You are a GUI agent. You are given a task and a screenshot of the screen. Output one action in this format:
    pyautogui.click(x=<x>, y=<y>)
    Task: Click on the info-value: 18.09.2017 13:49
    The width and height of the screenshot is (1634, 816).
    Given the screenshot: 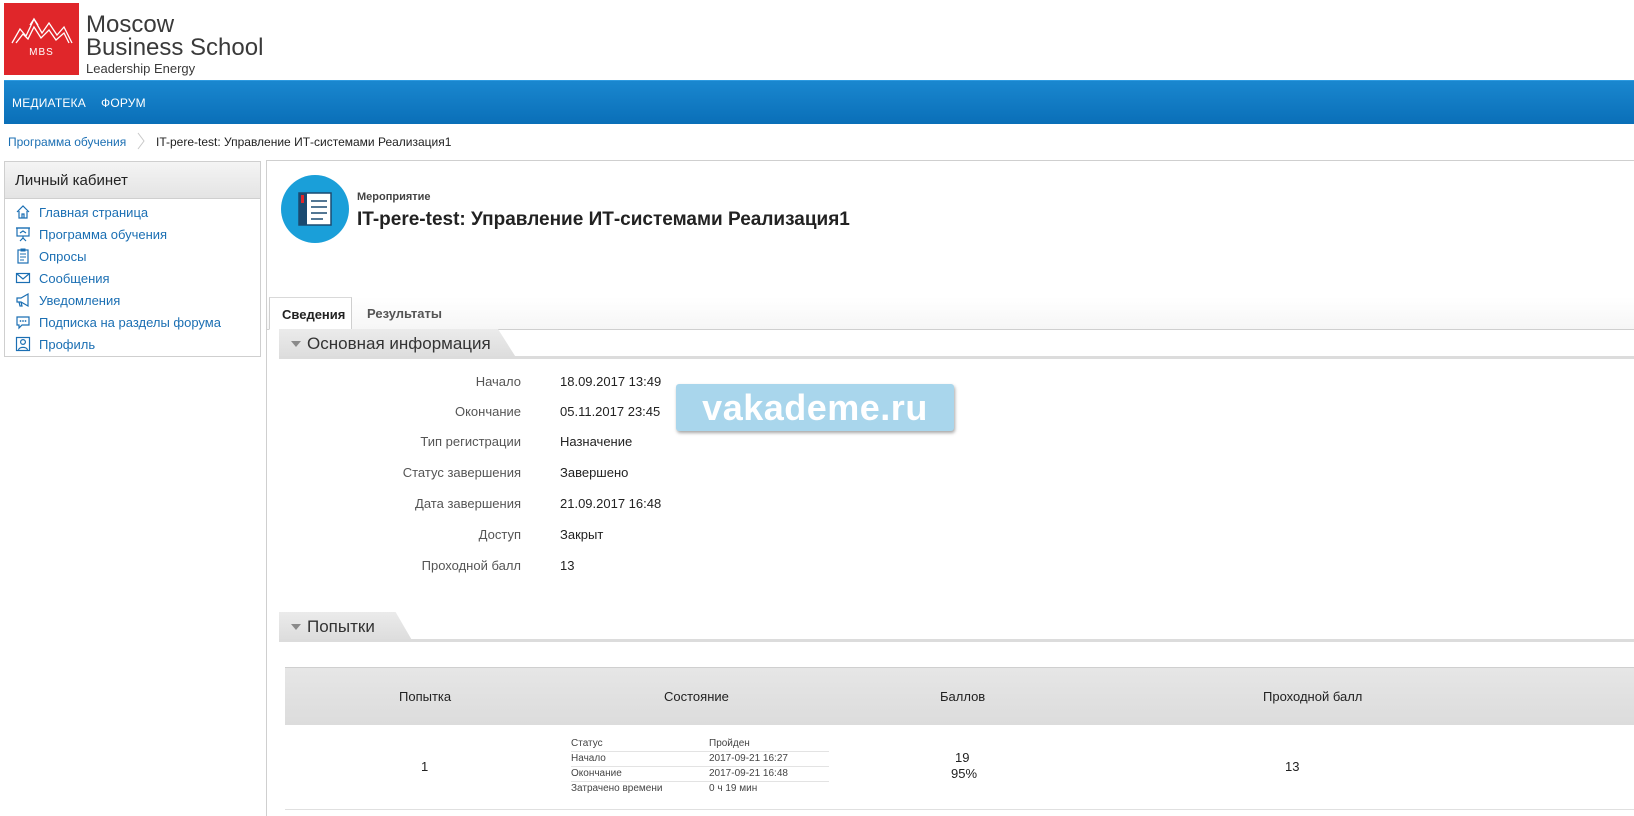 What is the action you would take?
    pyautogui.click(x=611, y=381)
    